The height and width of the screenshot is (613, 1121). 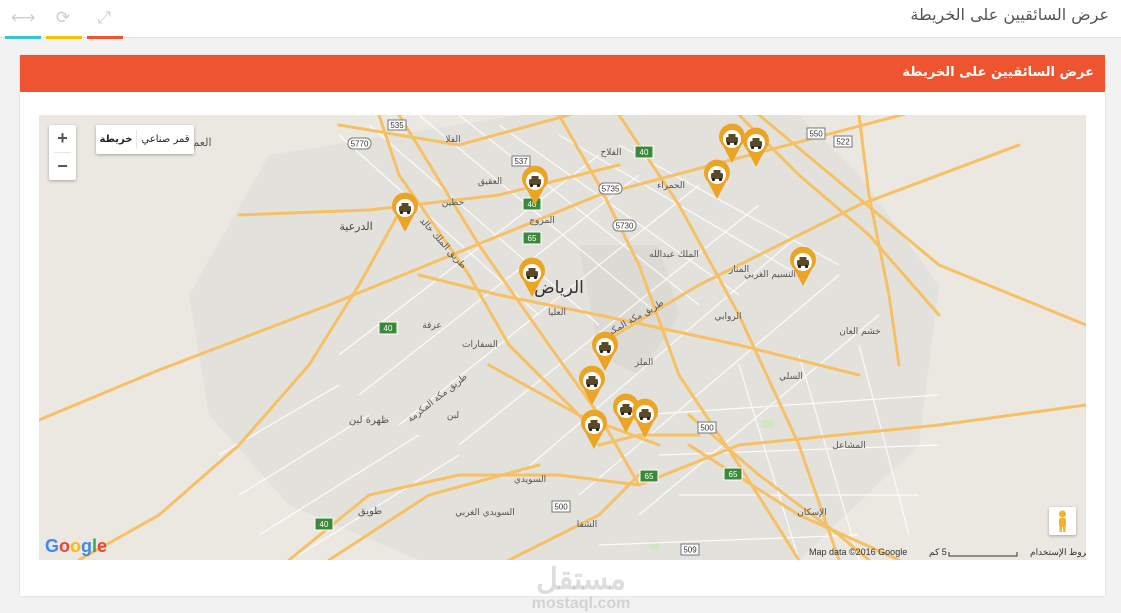 I want to click on pegman-icon, so click(x=1062, y=521).